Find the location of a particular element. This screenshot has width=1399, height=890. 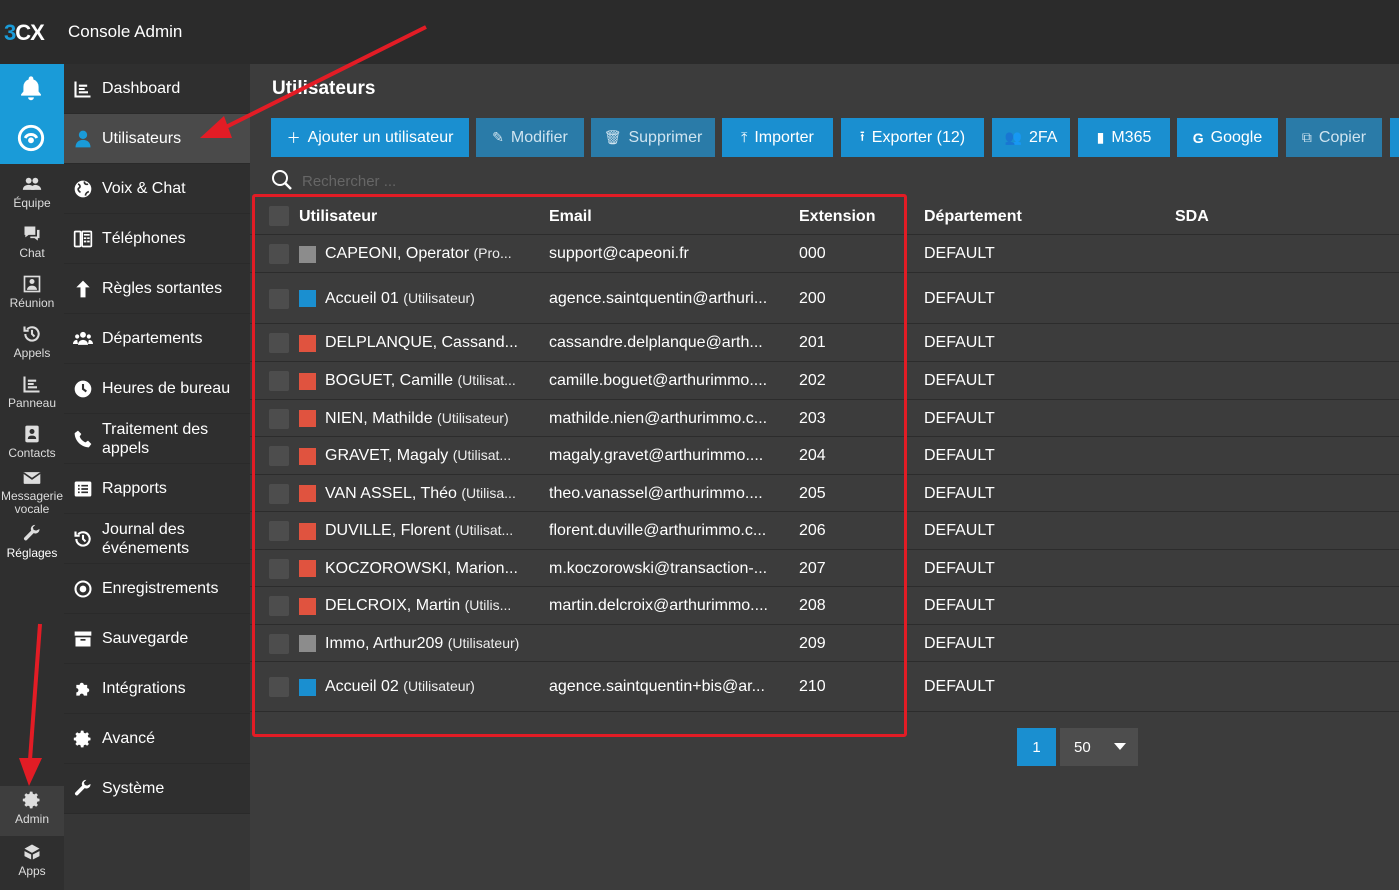

contacts-icon is located at coordinates (32, 435).